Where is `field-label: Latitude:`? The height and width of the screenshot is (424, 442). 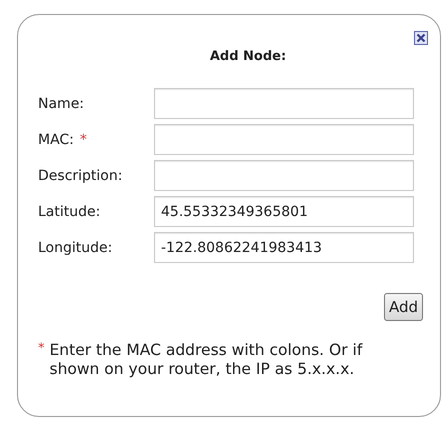 field-label: Latitude: is located at coordinates (70, 212).